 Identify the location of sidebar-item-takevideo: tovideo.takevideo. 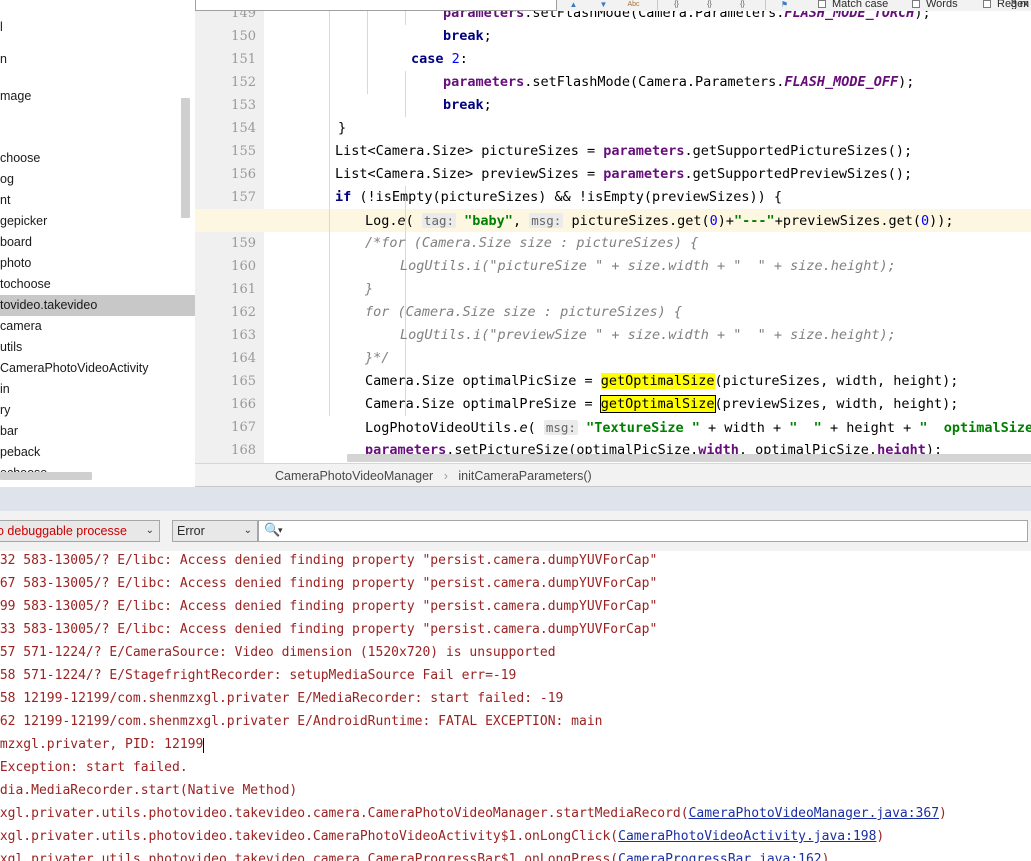
(97, 305).